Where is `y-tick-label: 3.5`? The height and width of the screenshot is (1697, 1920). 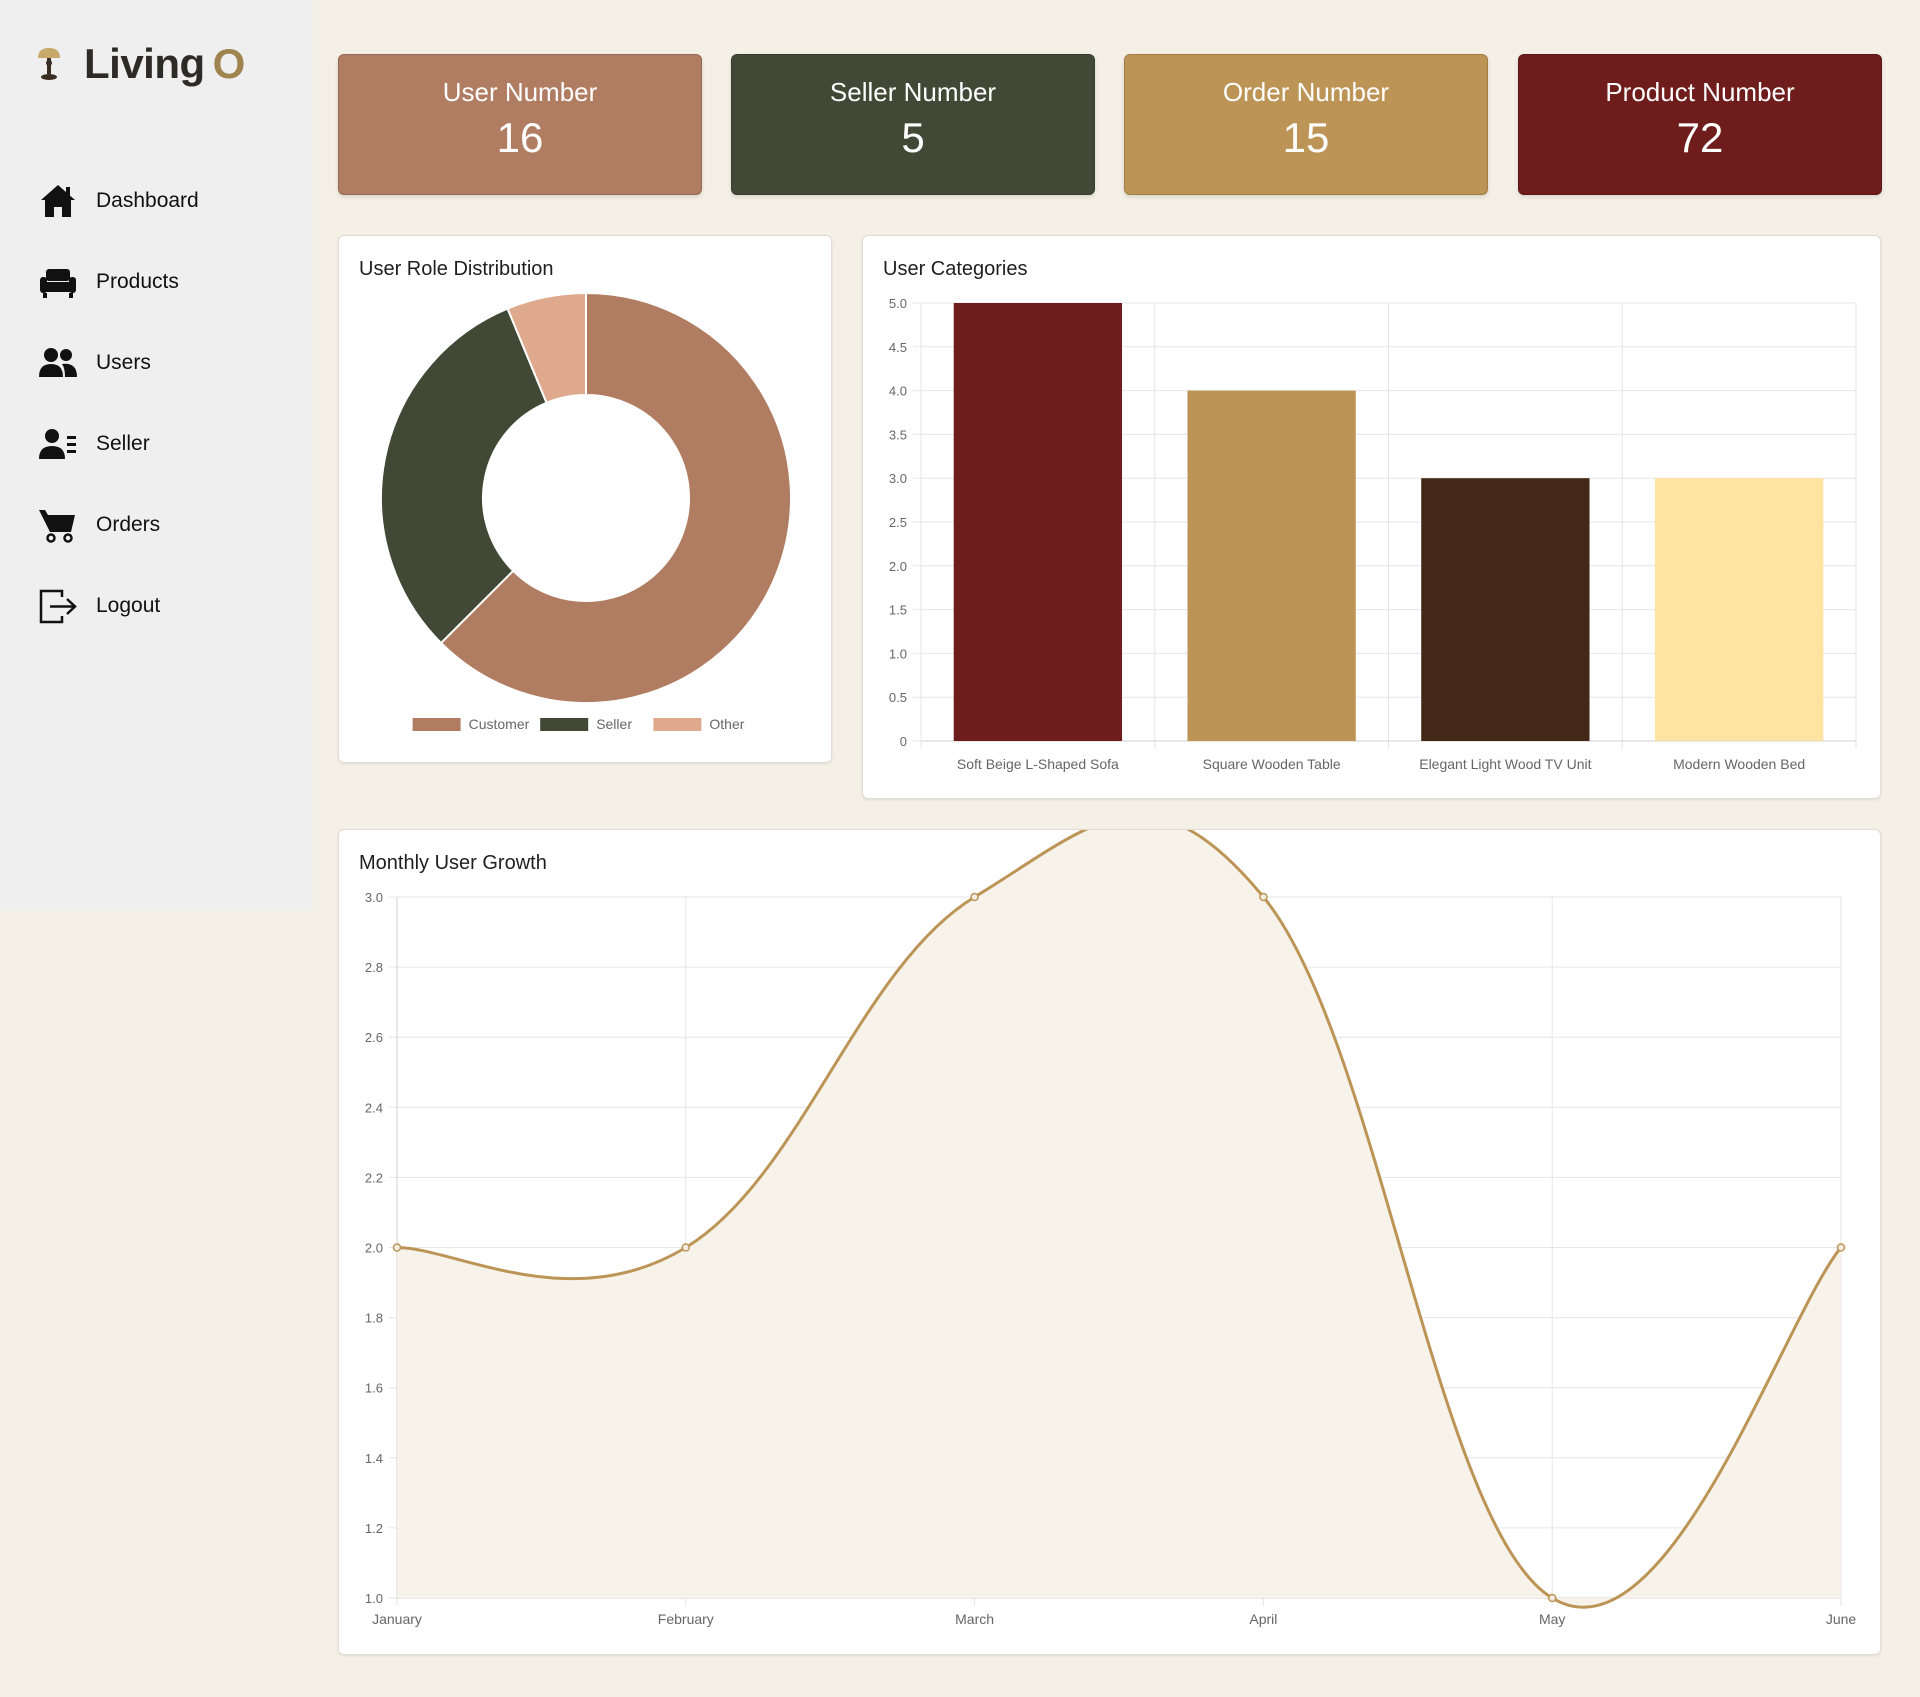 y-tick-label: 3.5 is located at coordinates (898, 434).